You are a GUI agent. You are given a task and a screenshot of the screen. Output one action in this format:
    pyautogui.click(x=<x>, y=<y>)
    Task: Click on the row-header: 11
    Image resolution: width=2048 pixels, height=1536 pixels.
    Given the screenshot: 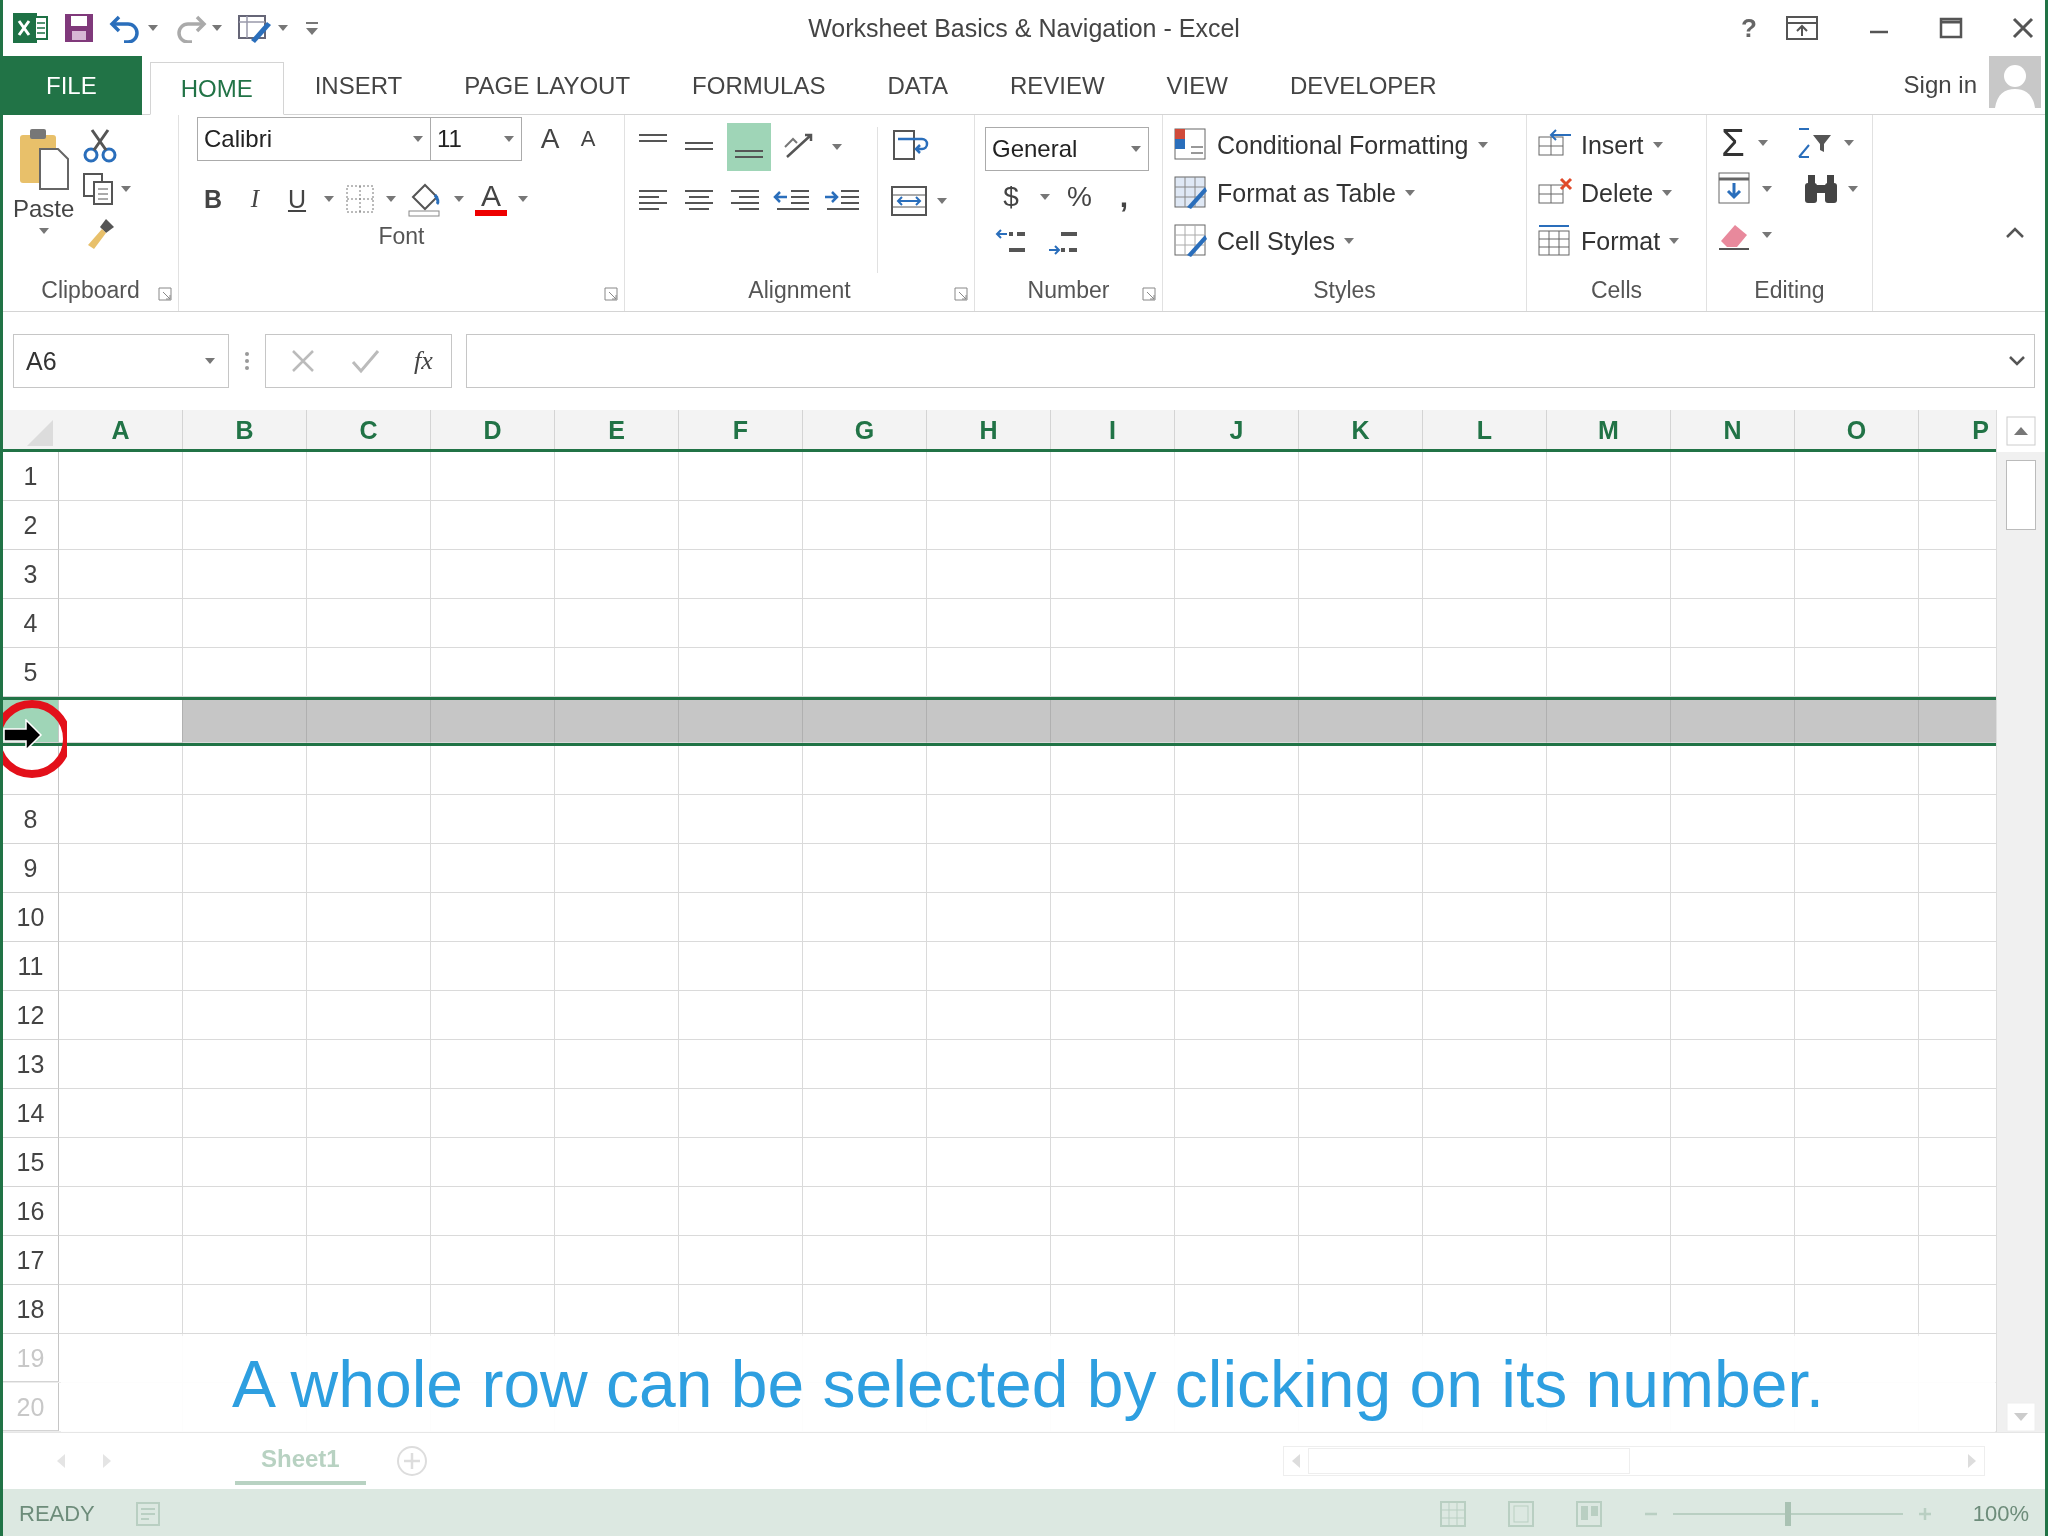 What is the action you would take?
    pyautogui.click(x=31, y=966)
    